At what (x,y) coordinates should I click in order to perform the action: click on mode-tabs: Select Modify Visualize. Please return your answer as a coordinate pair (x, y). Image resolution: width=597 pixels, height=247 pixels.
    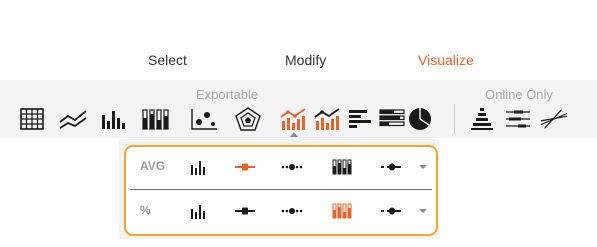
    Looking at the image, I should click on (298, 61).